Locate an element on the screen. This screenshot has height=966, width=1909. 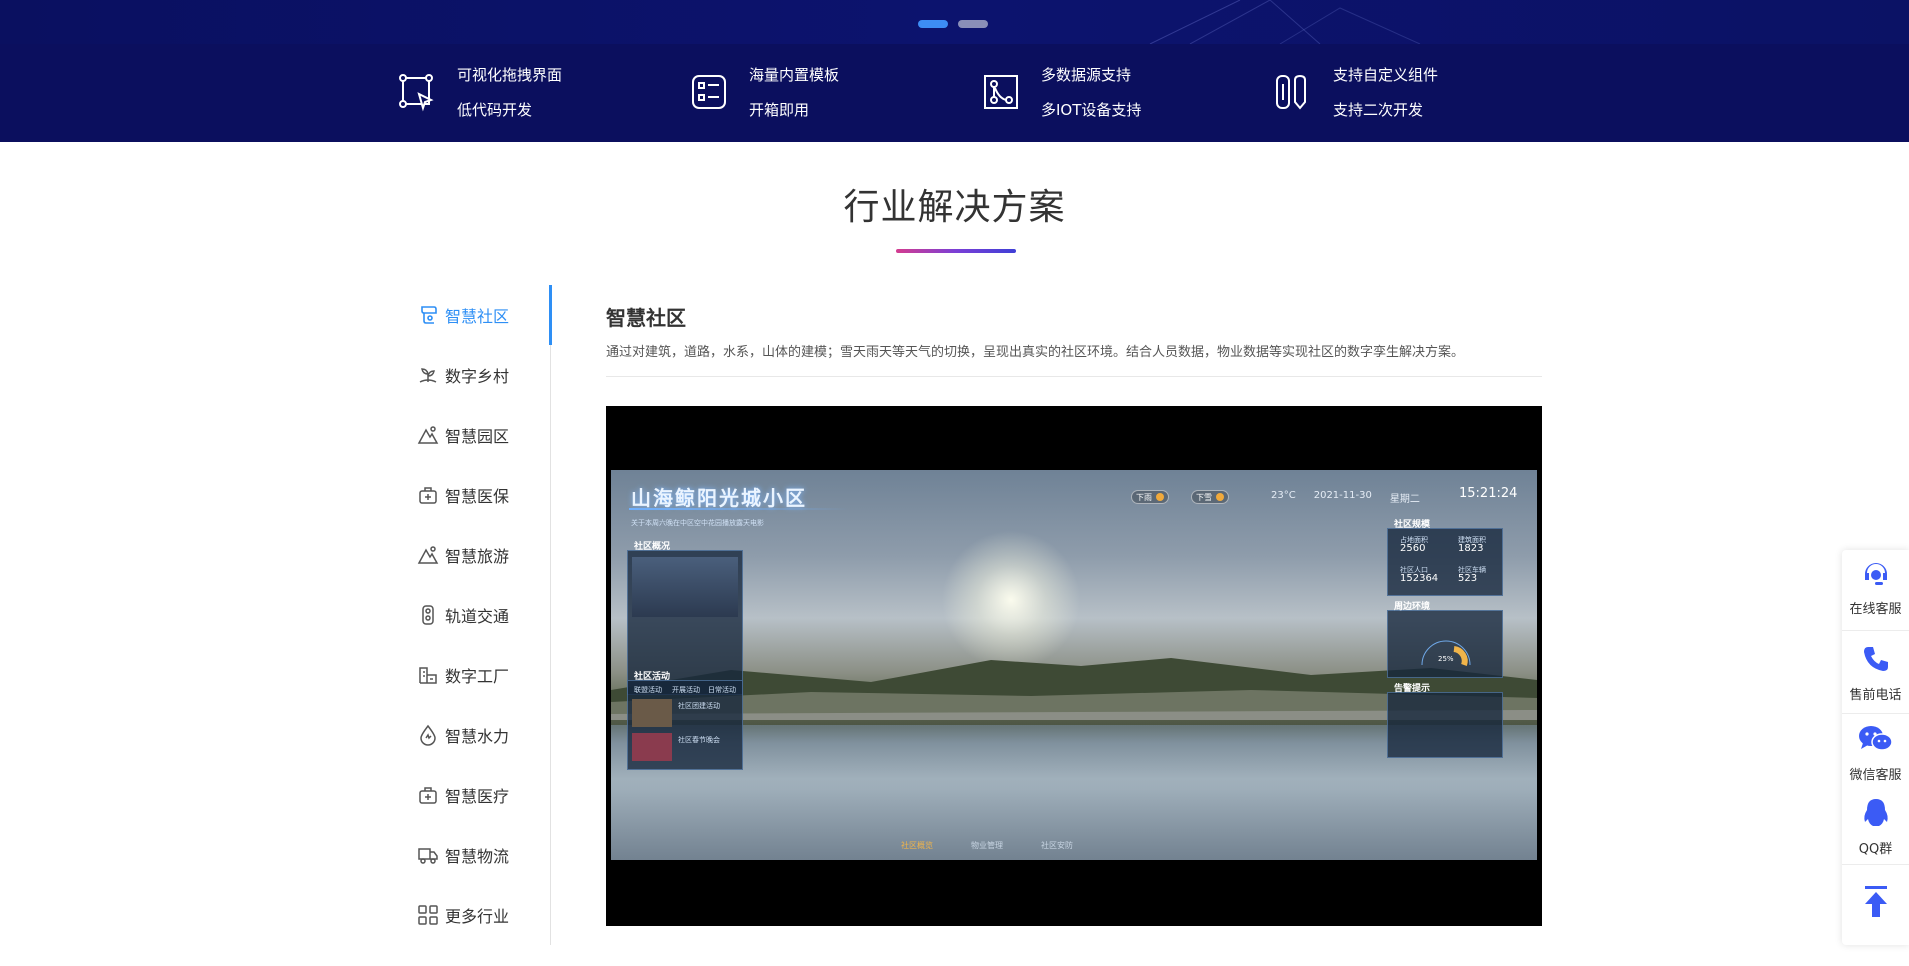
phone-icon is located at coordinates (1876, 661).